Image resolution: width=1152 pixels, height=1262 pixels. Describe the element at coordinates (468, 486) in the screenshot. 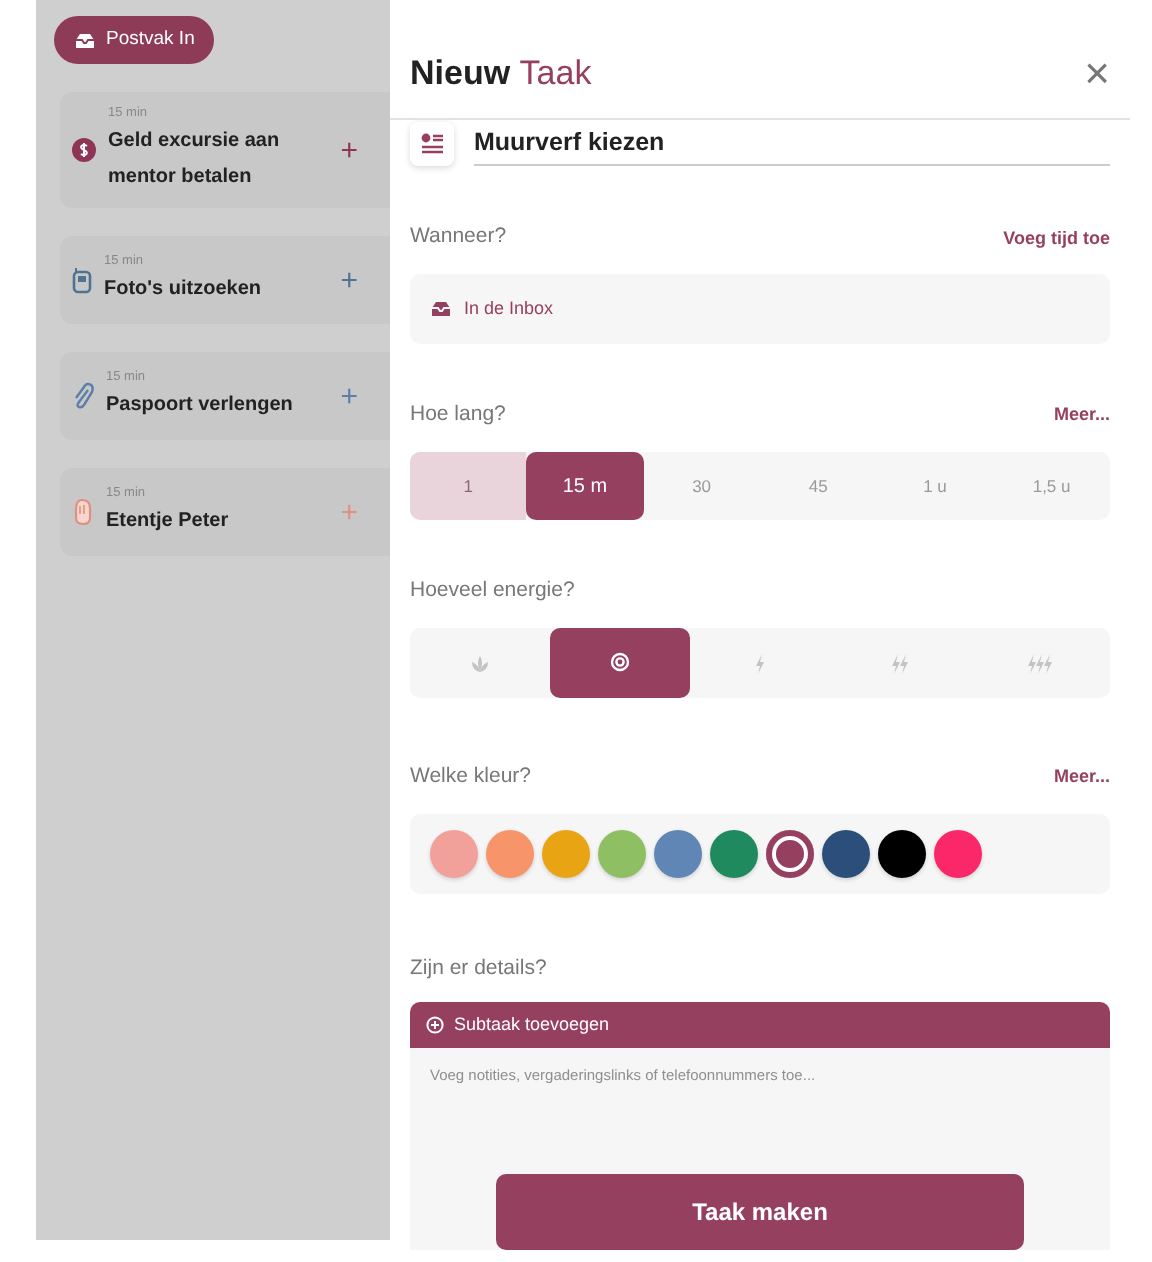

I see `duration-option: 1` at that location.